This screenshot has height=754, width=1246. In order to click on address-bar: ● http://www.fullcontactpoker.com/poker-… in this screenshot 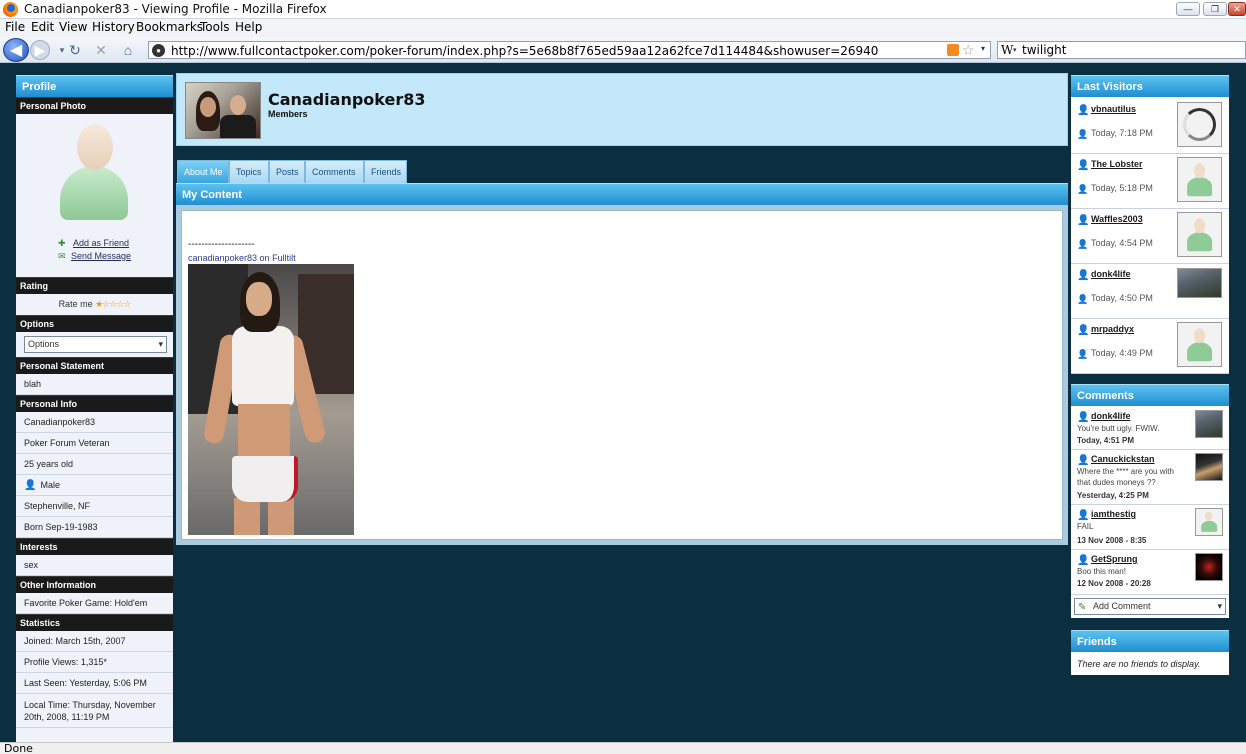, I will do `click(569, 50)`.